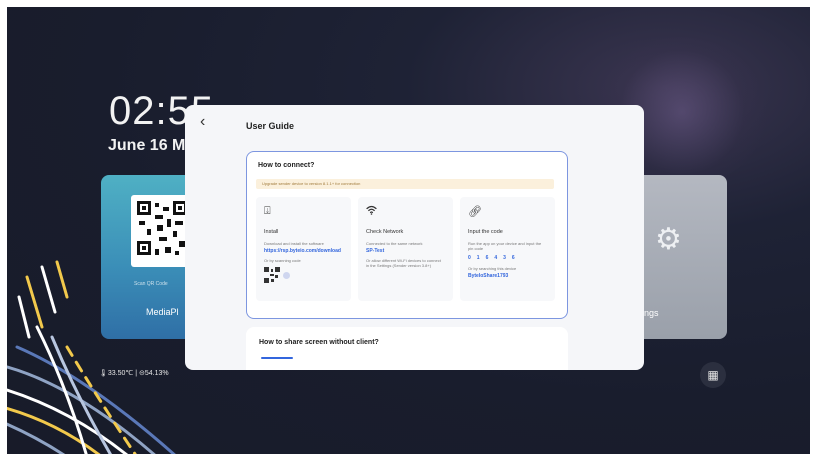 This screenshot has width=817, height=461. What do you see at coordinates (504, 258) in the screenshot?
I see `pin-digit: 3` at bounding box center [504, 258].